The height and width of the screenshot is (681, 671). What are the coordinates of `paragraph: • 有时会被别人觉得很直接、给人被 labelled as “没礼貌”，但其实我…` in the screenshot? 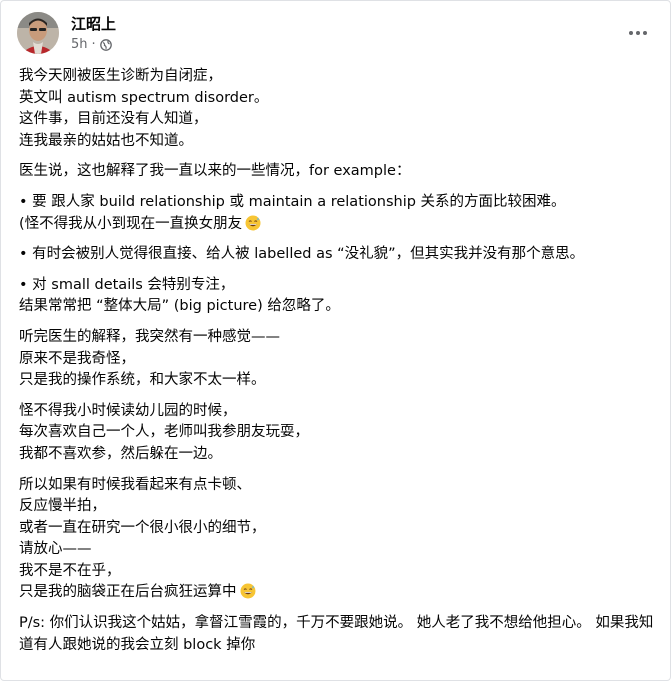 It's located at (339, 255).